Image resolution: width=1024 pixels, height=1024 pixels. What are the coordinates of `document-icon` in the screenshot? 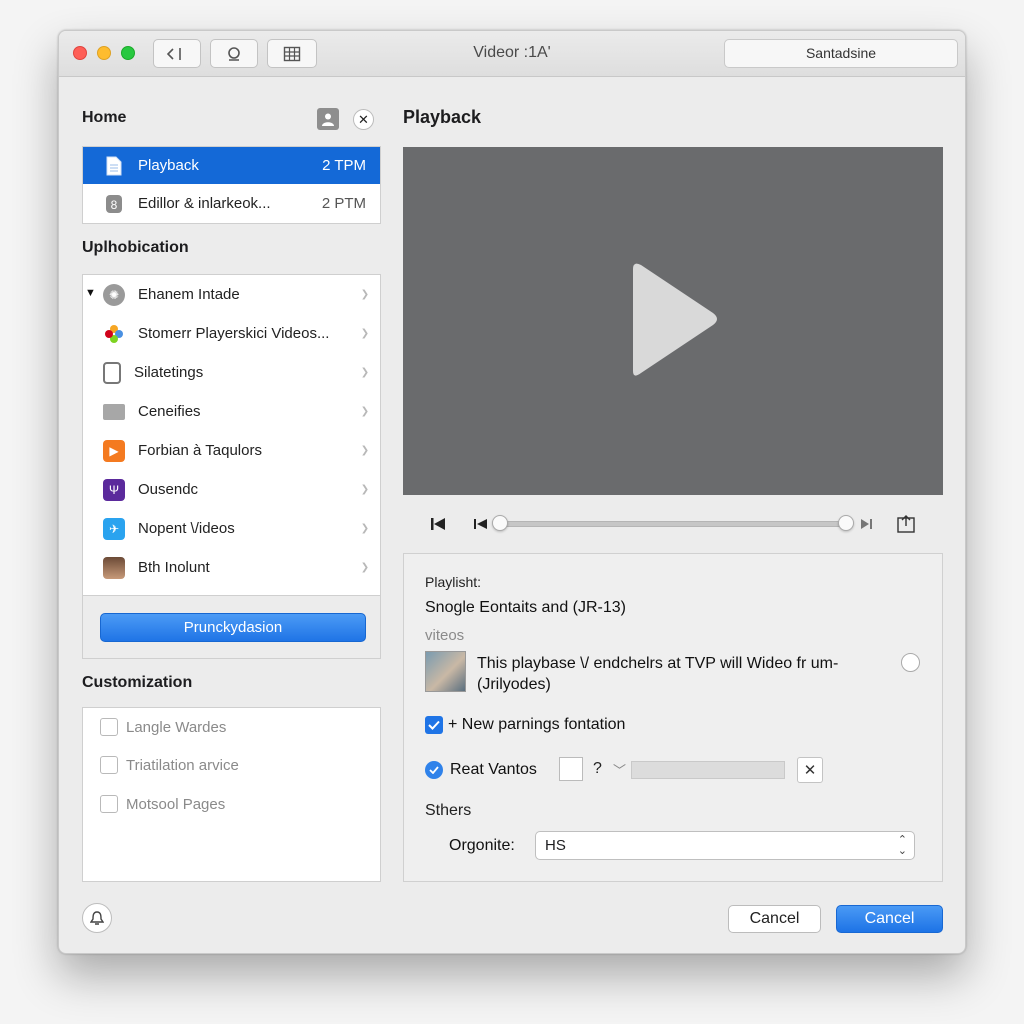 It's located at (114, 166).